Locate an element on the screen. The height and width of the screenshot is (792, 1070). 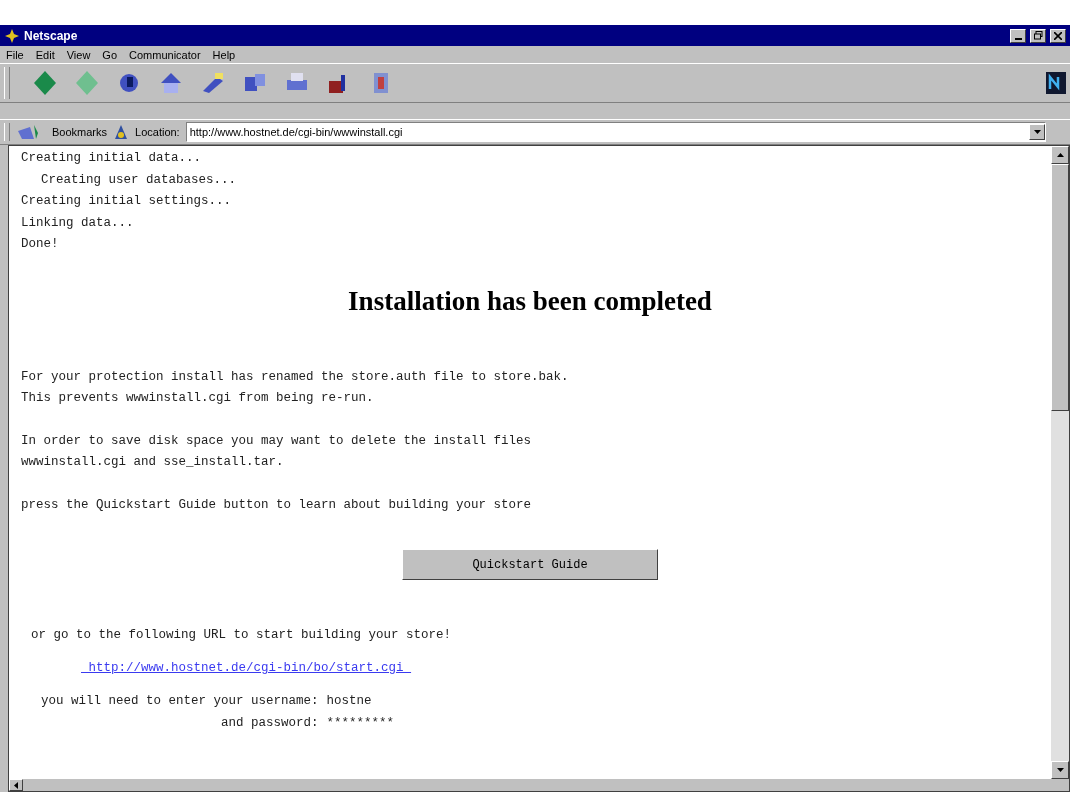
body-text: For your protection install has renamed the store.auth file to store.bak. is located at coordinates (295, 377).